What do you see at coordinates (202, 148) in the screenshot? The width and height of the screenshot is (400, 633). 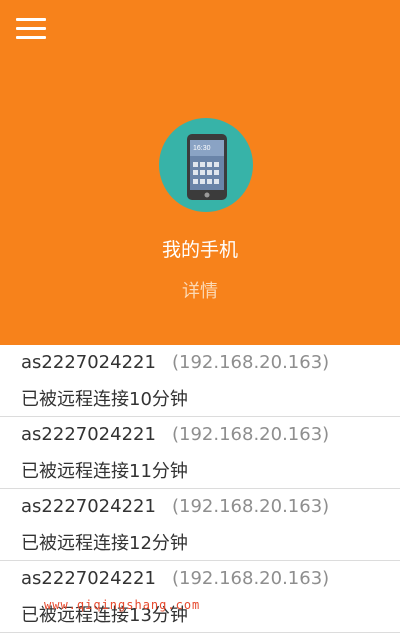 I see `svg-text: 16:30` at bounding box center [202, 148].